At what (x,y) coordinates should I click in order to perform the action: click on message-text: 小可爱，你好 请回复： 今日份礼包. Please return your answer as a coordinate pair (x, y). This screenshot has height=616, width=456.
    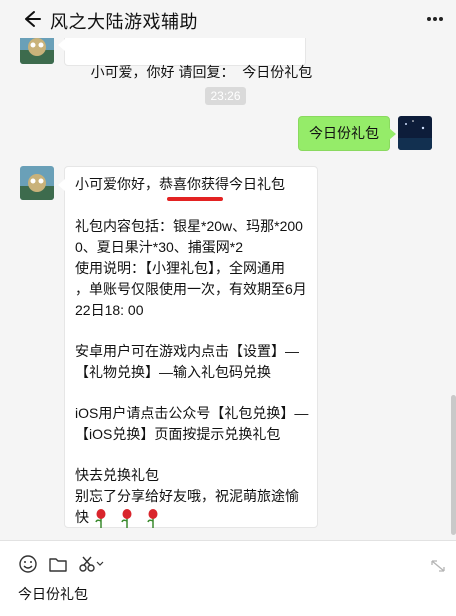
    Looking at the image, I should click on (201, 72).